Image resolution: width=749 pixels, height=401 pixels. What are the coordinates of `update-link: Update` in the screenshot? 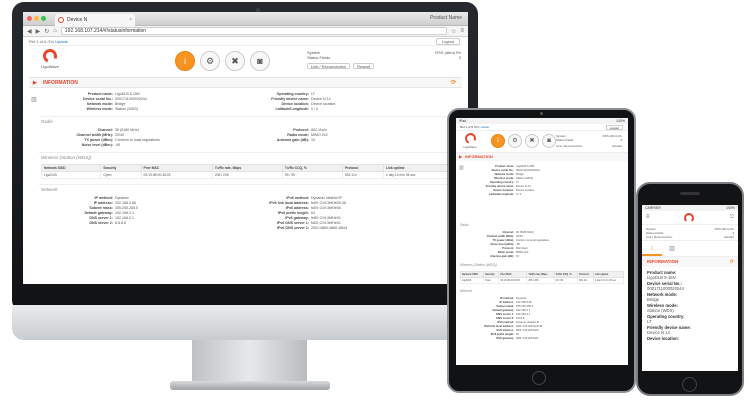 It's located at (61, 41).